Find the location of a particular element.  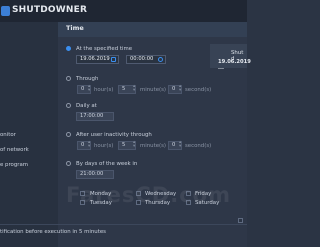

notification-label: tification before execution in 5 minutes is located at coordinates (53, 232).